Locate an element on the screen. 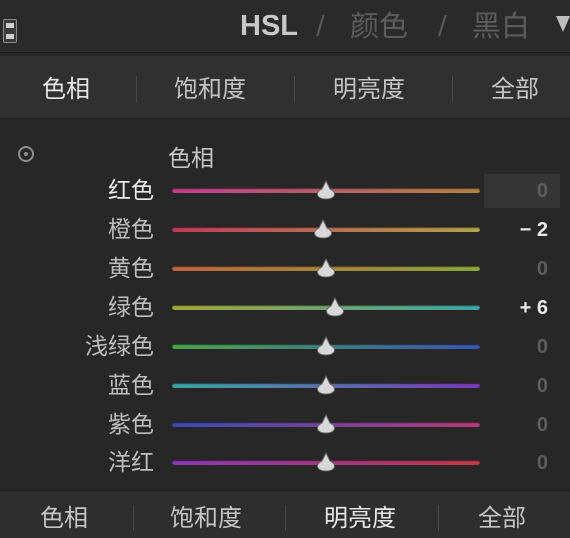  tab-hue-bottom: 色相 is located at coordinates (64, 518).